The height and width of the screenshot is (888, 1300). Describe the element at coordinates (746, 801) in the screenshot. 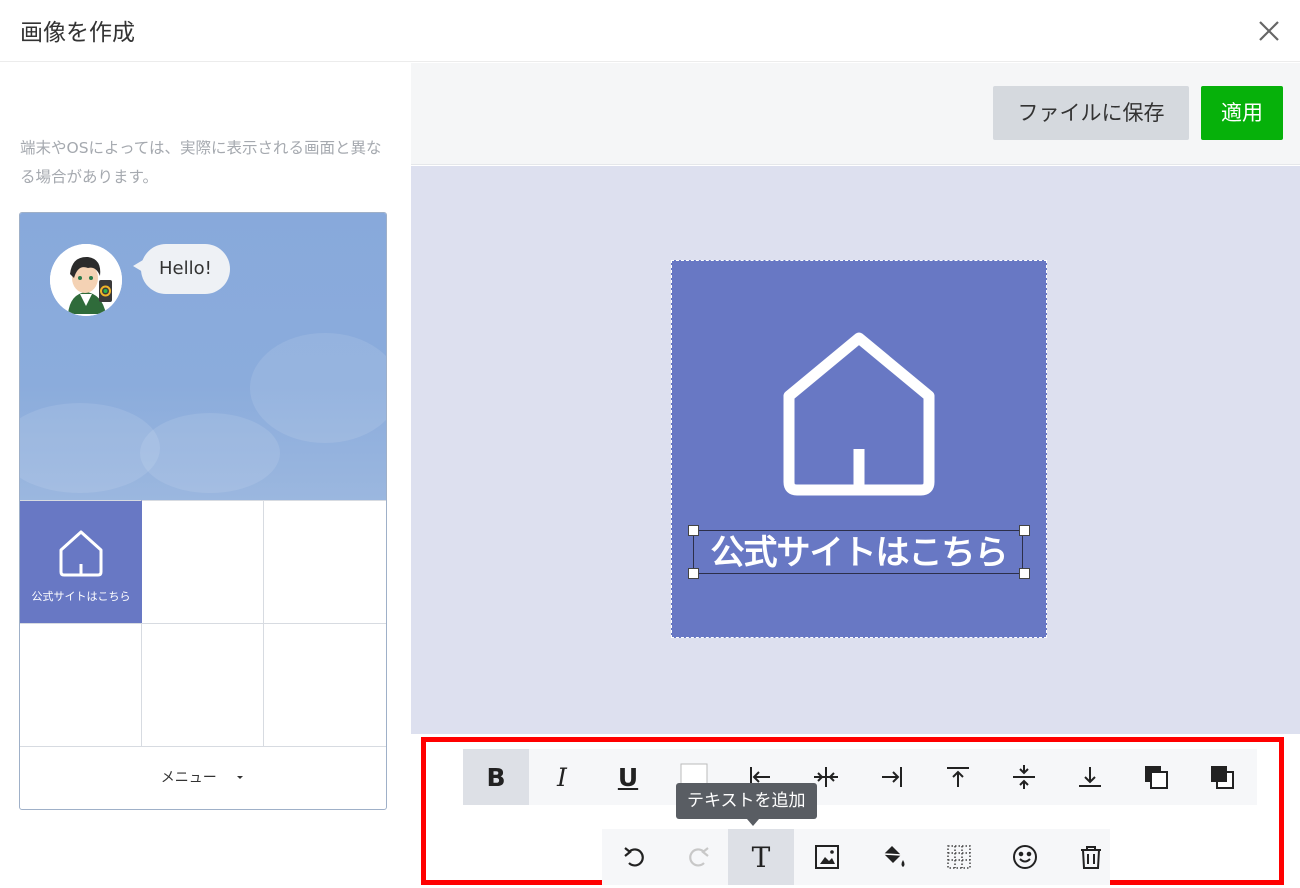

I see `tooltip: テキストを追加` at that location.